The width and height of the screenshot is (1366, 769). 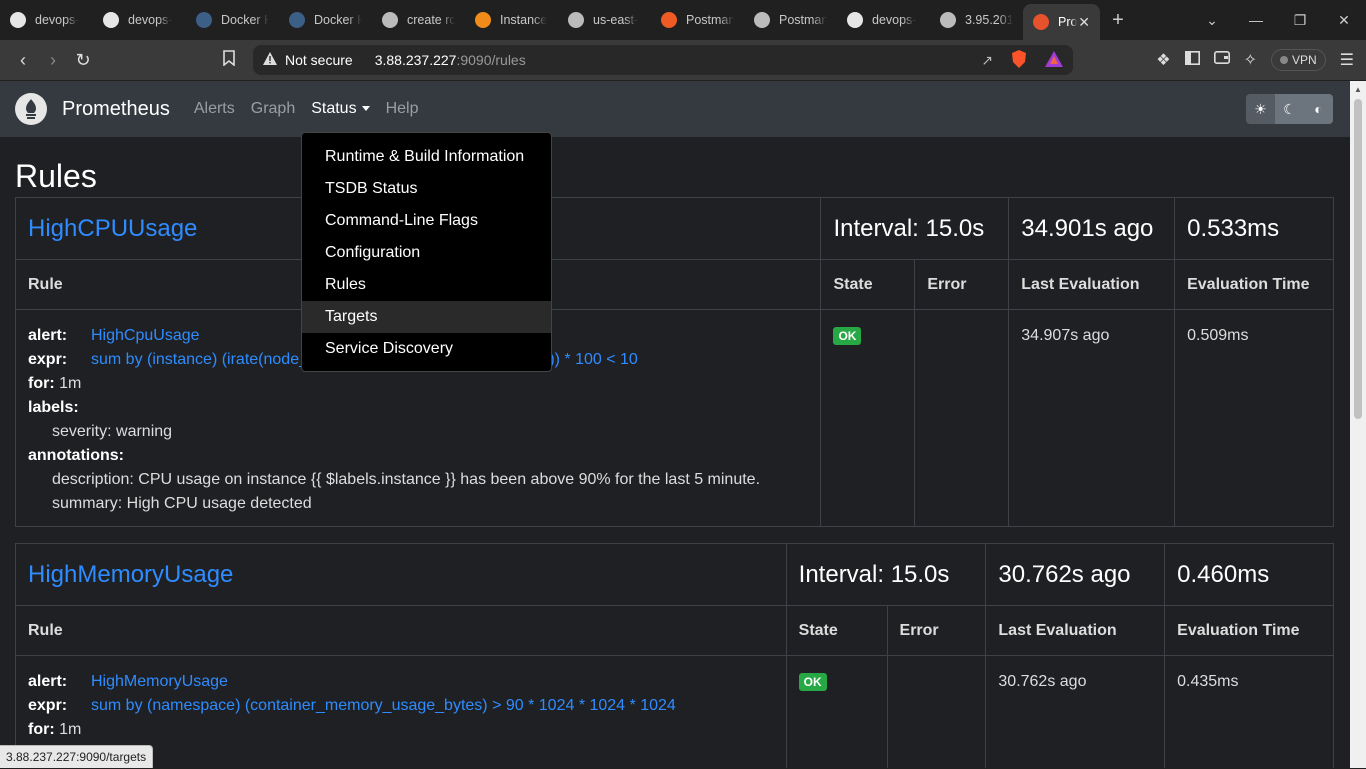 I want to click on group-name-link: HighCPUUsage, so click(x=112, y=228).